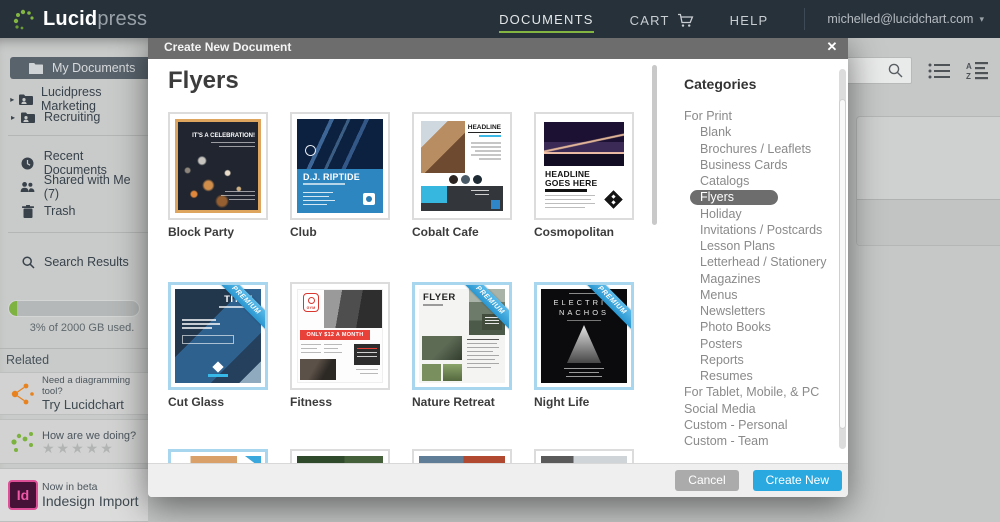 This screenshot has height=522, width=1000. I want to click on template-card-fitness: GYM ONLY $12 A MONTH Fitness, so click(340, 345).